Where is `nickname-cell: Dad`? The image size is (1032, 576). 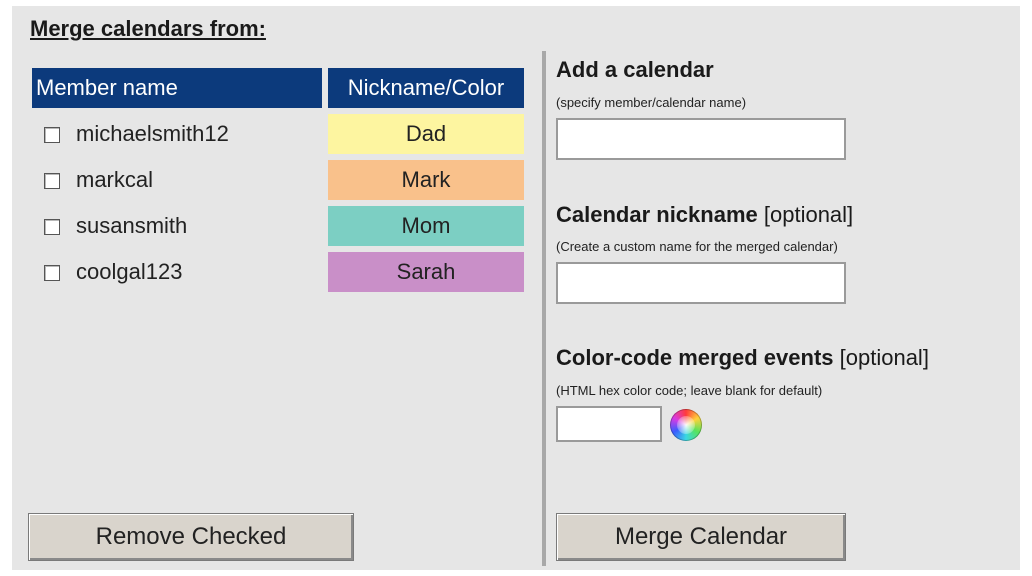 nickname-cell: Dad is located at coordinates (426, 134).